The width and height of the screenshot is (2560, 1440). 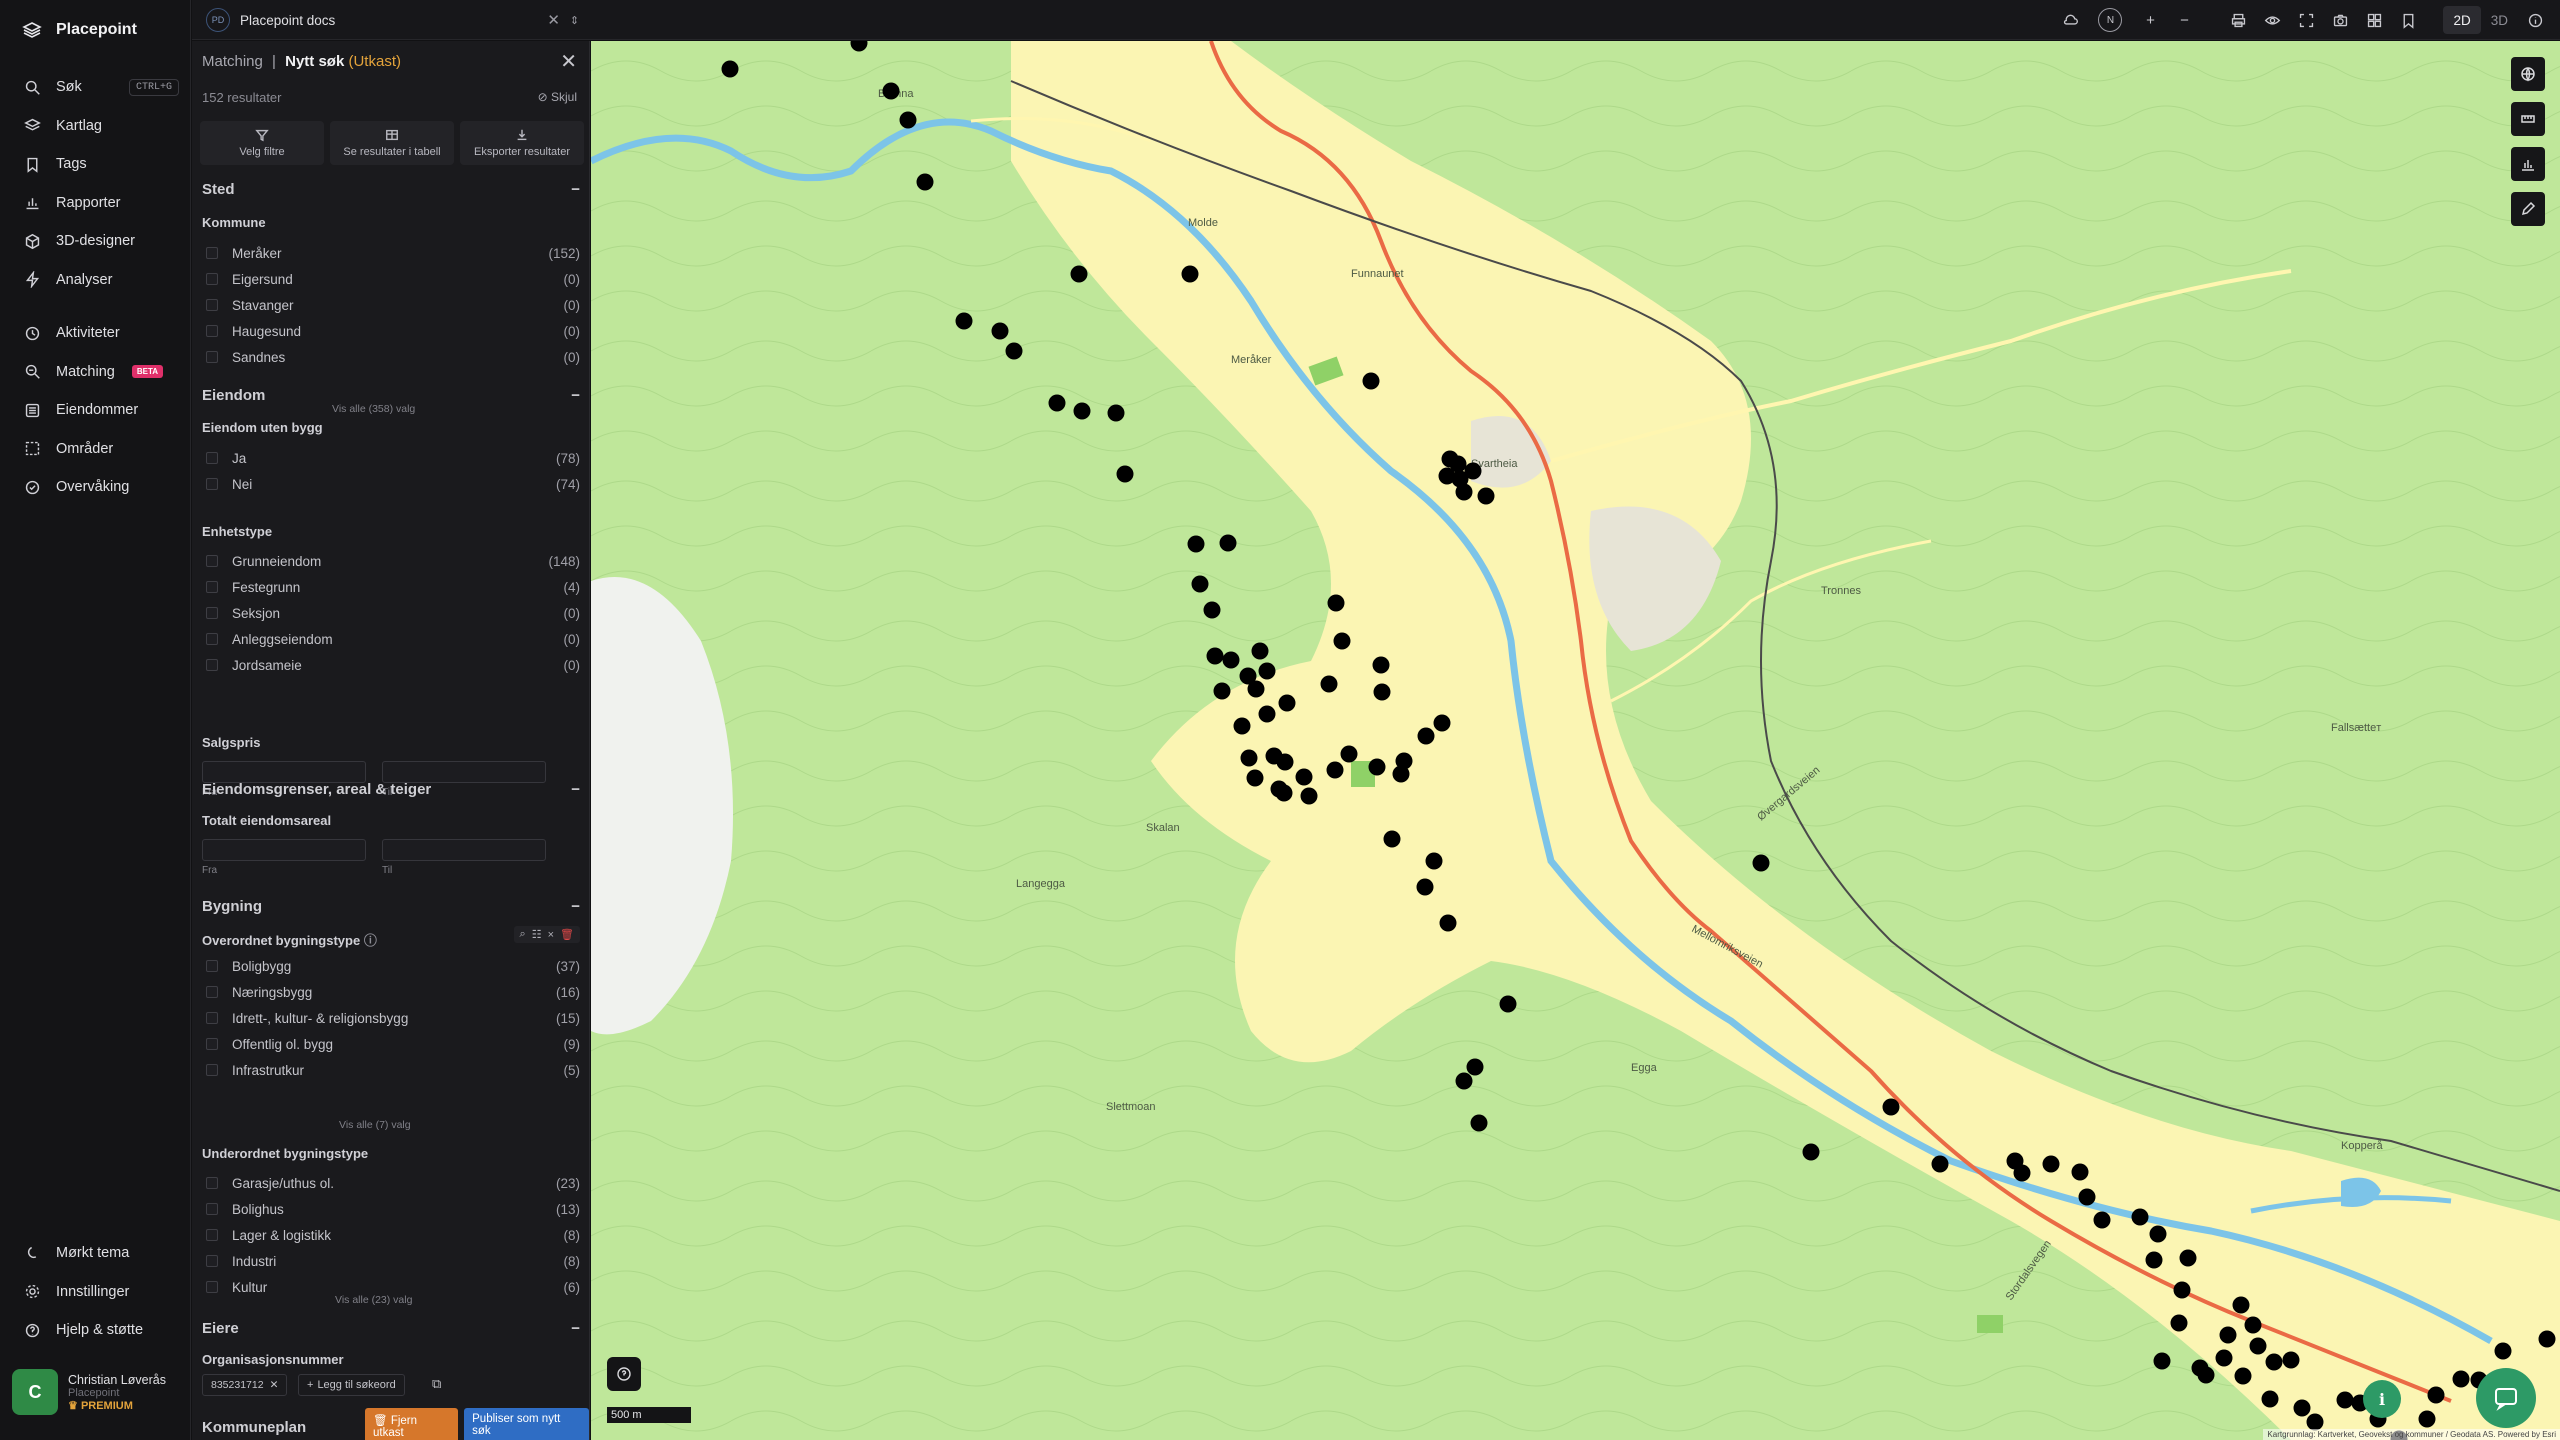 I want to click on chart-tool, so click(x=2528, y=164).